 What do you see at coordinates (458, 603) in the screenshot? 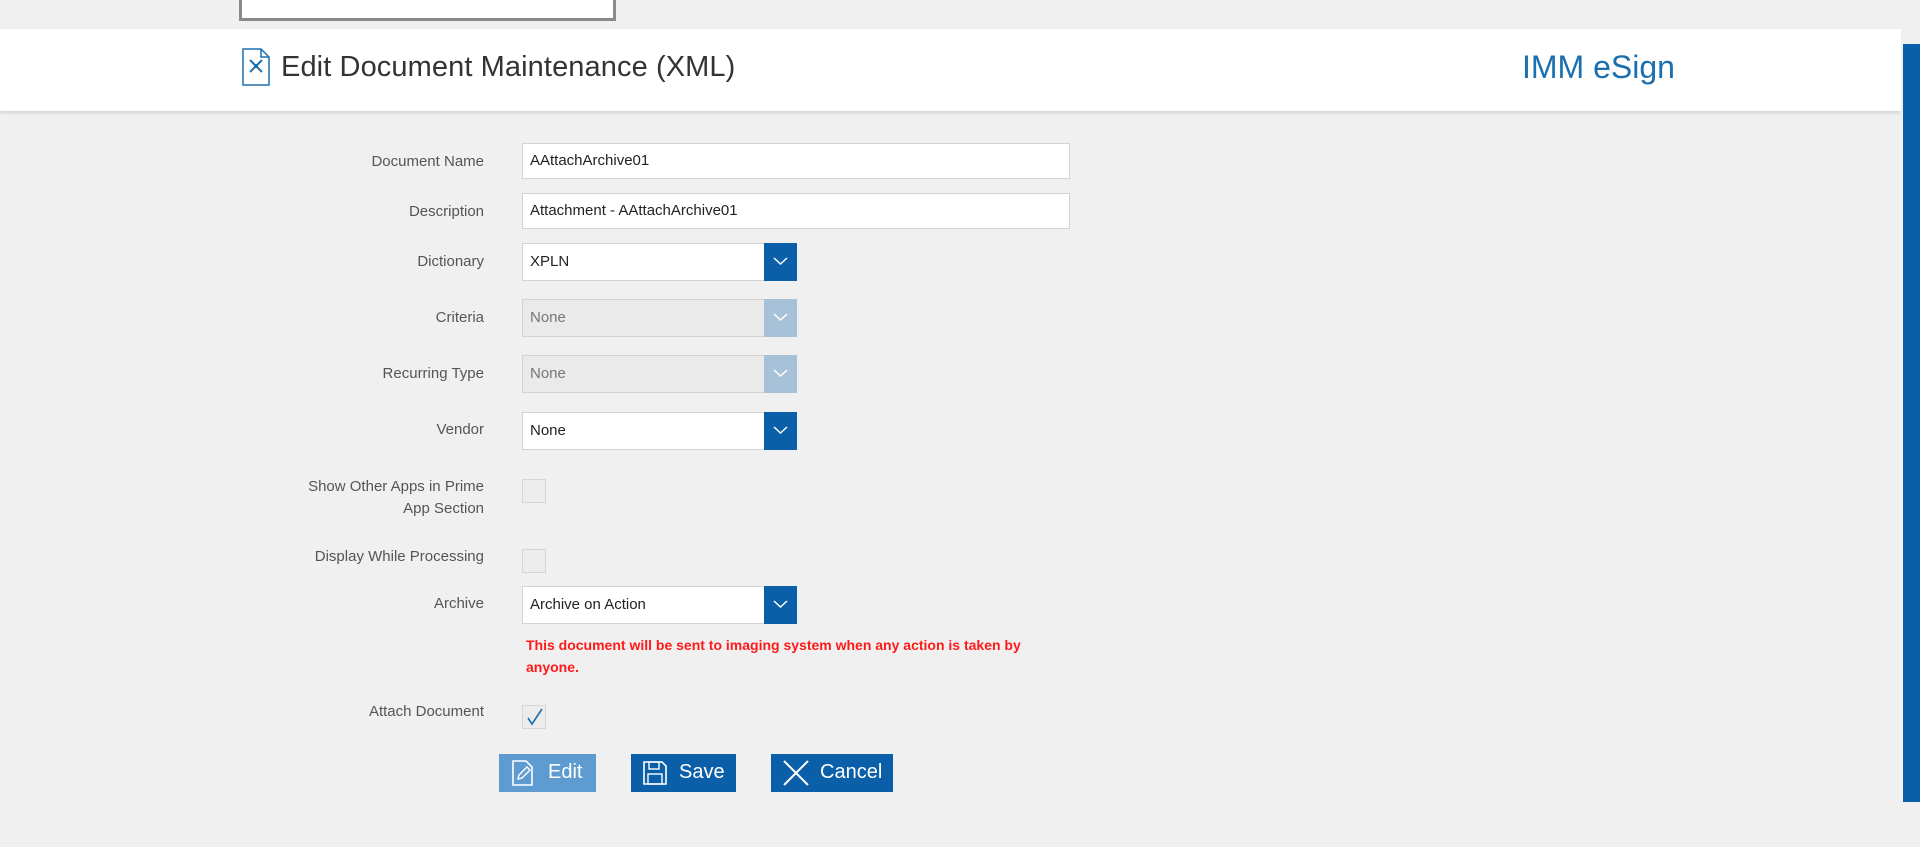
I see `archive-label: Archive` at bounding box center [458, 603].